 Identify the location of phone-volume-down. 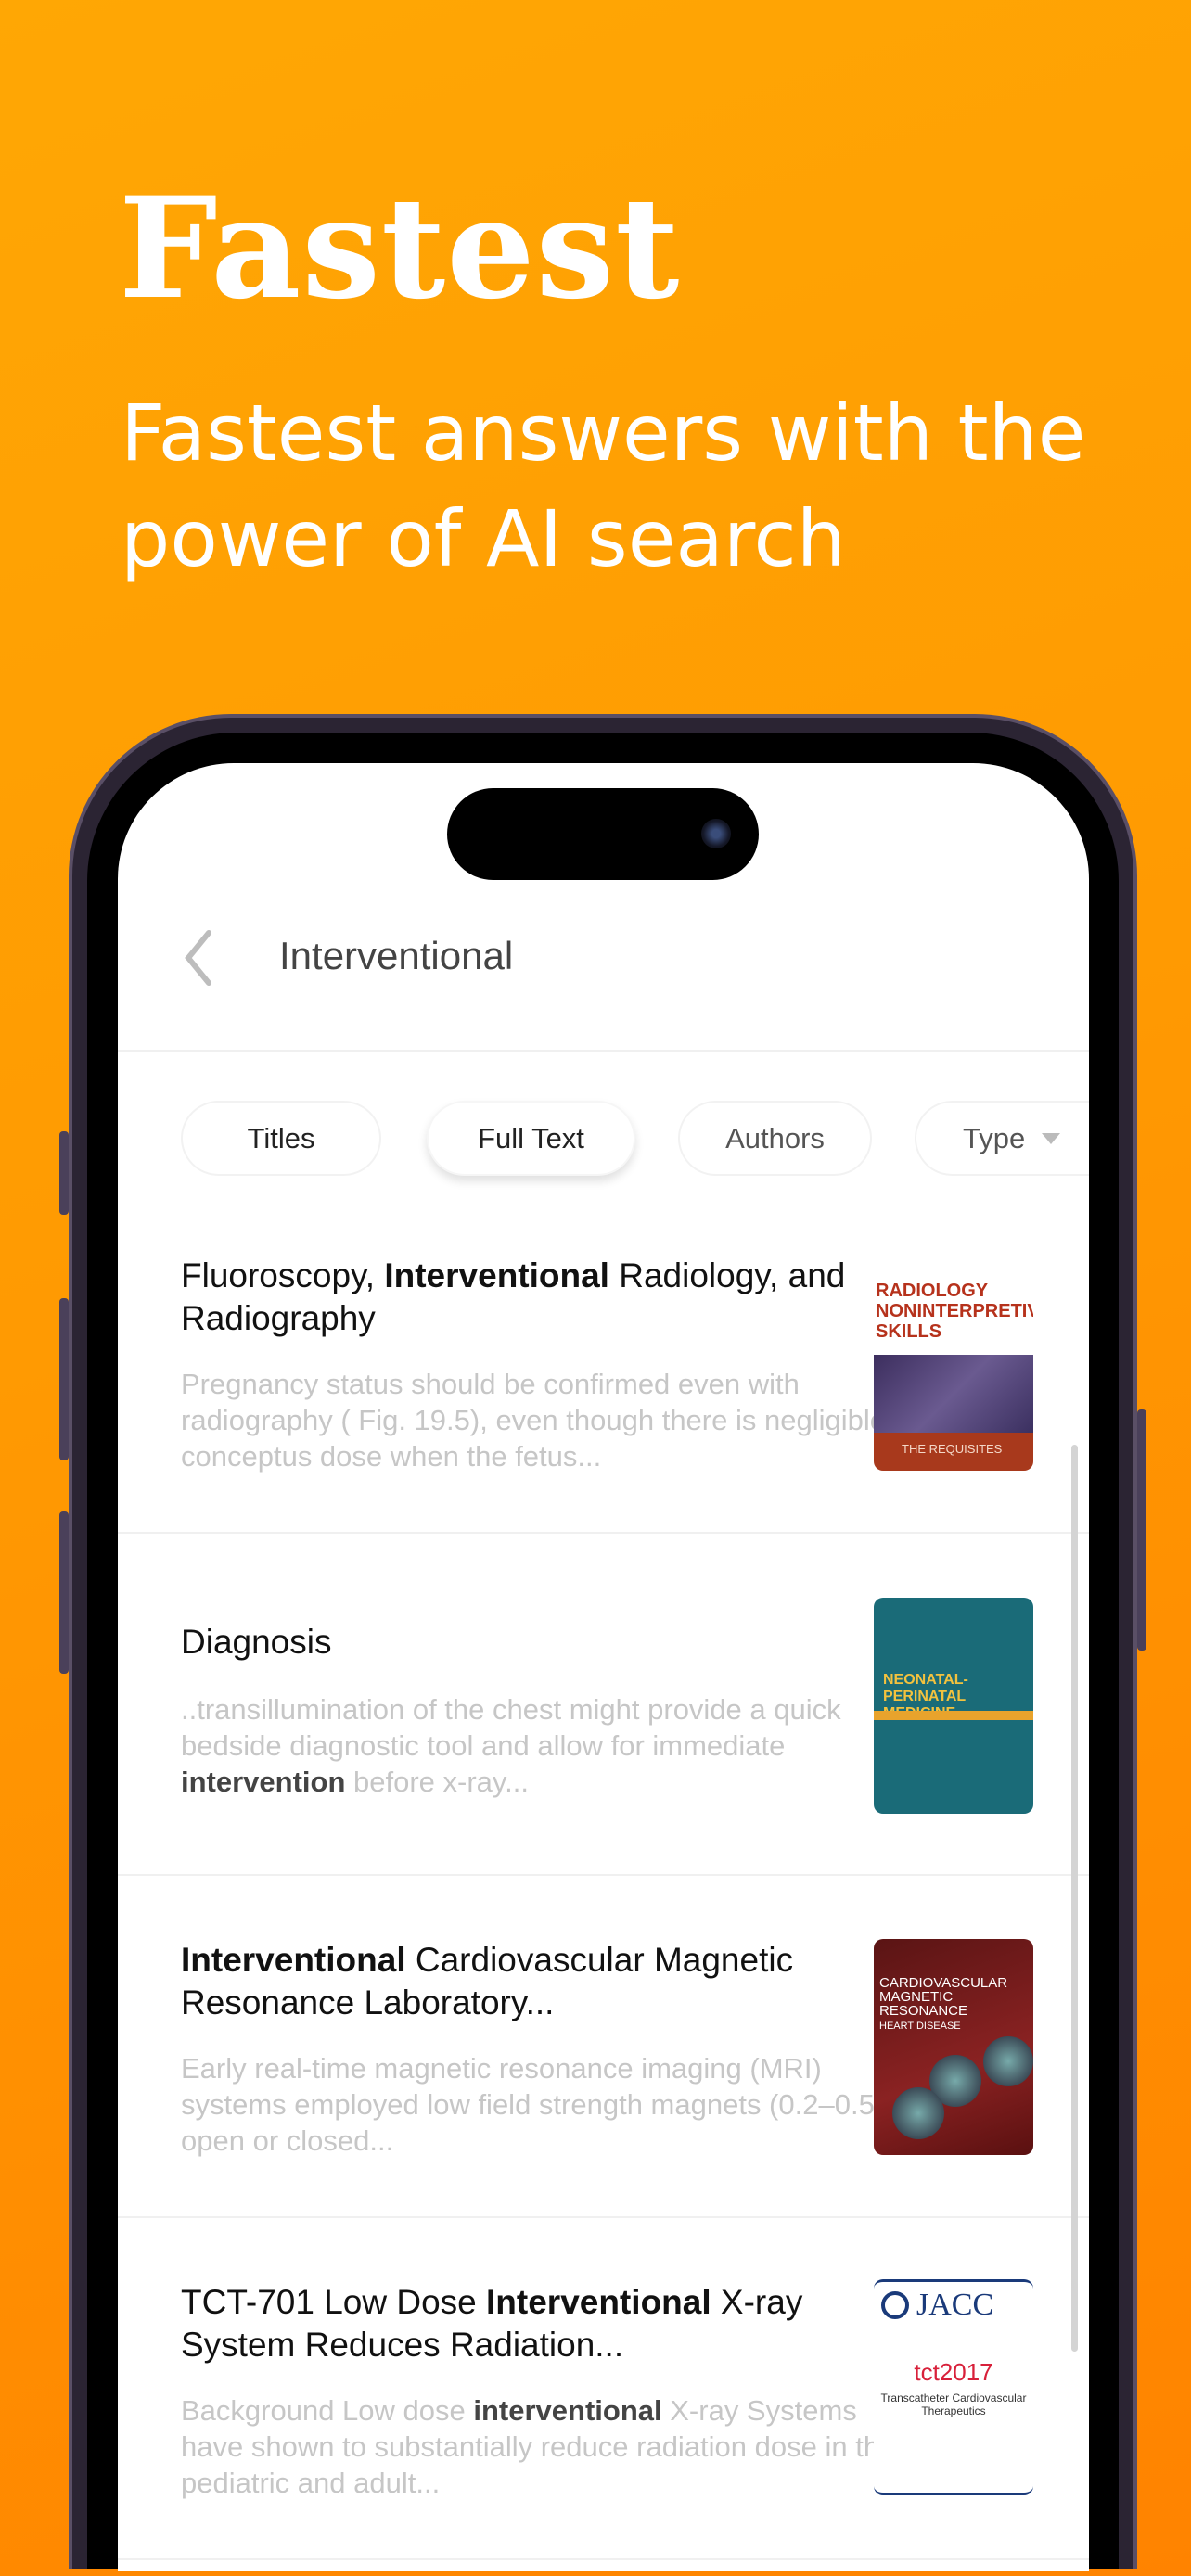
(64, 1592).